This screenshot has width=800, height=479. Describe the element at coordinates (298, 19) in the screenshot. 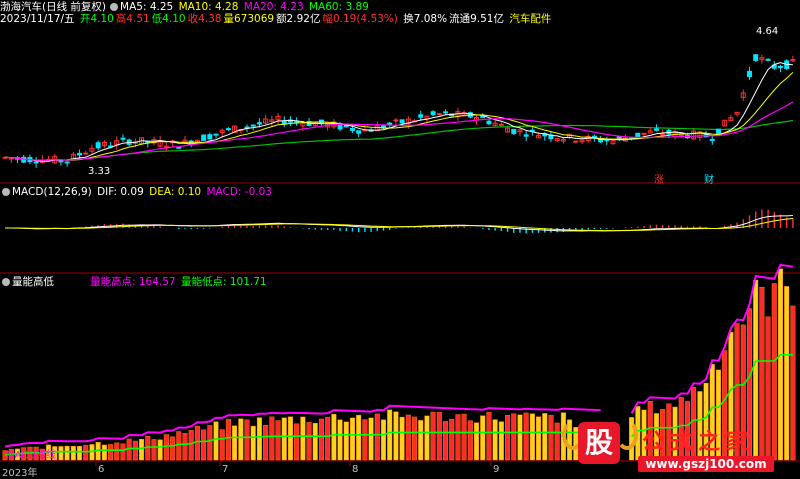

I see `quote-amount: 额2.92亿` at that location.